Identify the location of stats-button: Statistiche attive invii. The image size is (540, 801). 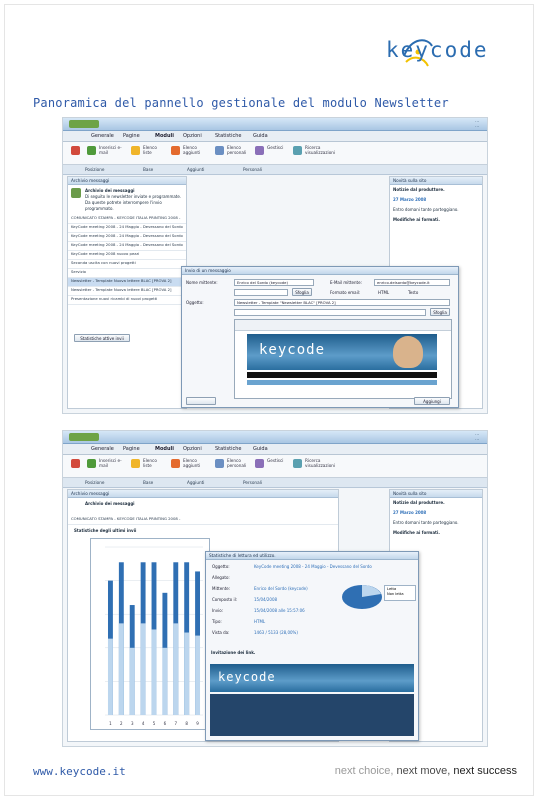
(102, 338).